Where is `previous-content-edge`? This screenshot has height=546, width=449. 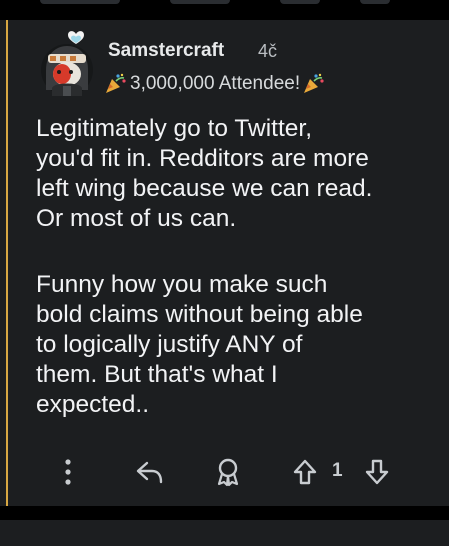 previous-content-edge is located at coordinates (224, 10).